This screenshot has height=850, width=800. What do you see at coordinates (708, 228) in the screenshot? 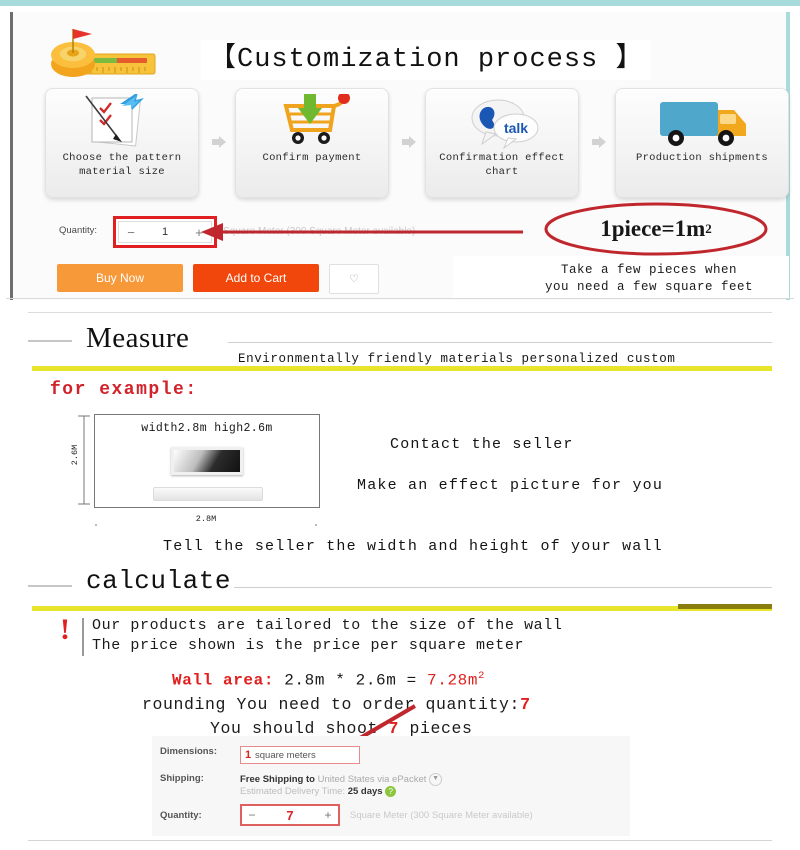
I see `callout-superscript: 2` at bounding box center [708, 228].